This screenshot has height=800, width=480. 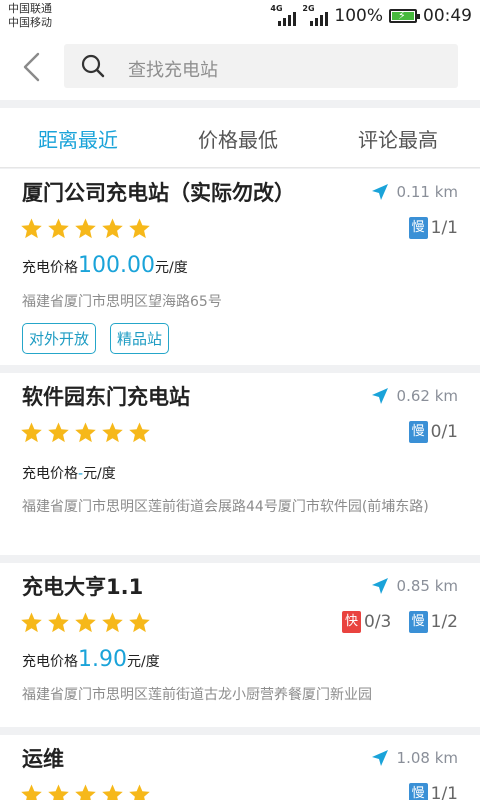 I want to click on clock: 00:49, so click(x=447, y=16).